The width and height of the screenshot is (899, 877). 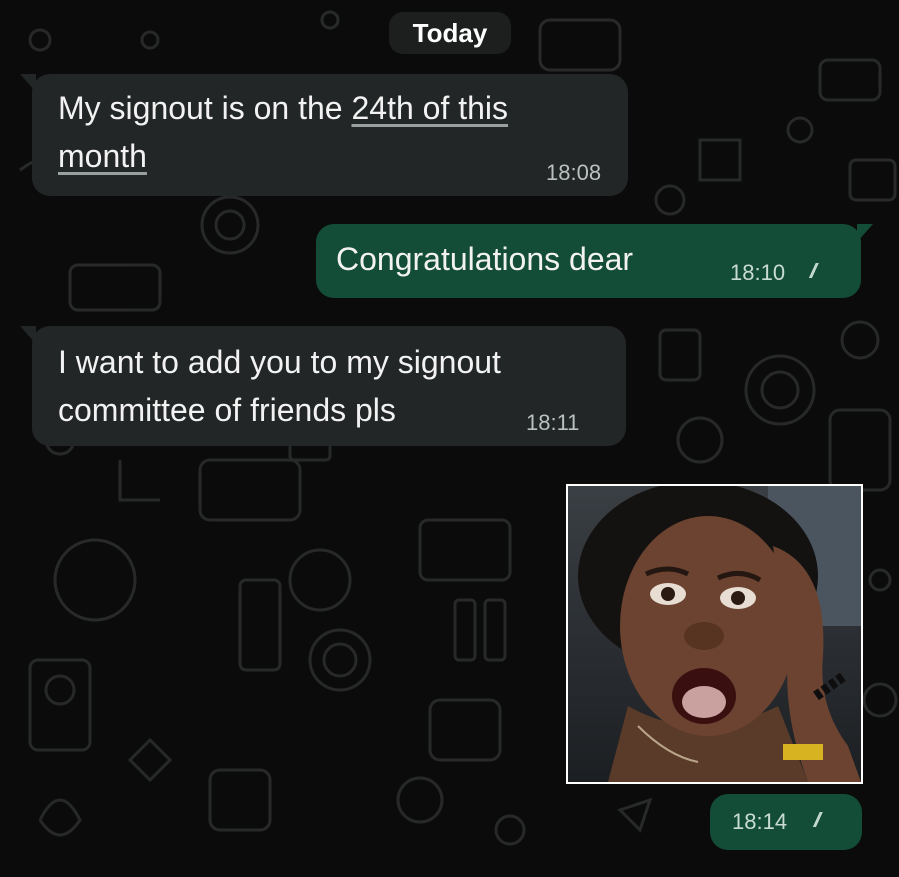 What do you see at coordinates (553, 422) in the screenshot?
I see `message-time: 18:11` at bounding box center [553, 422].